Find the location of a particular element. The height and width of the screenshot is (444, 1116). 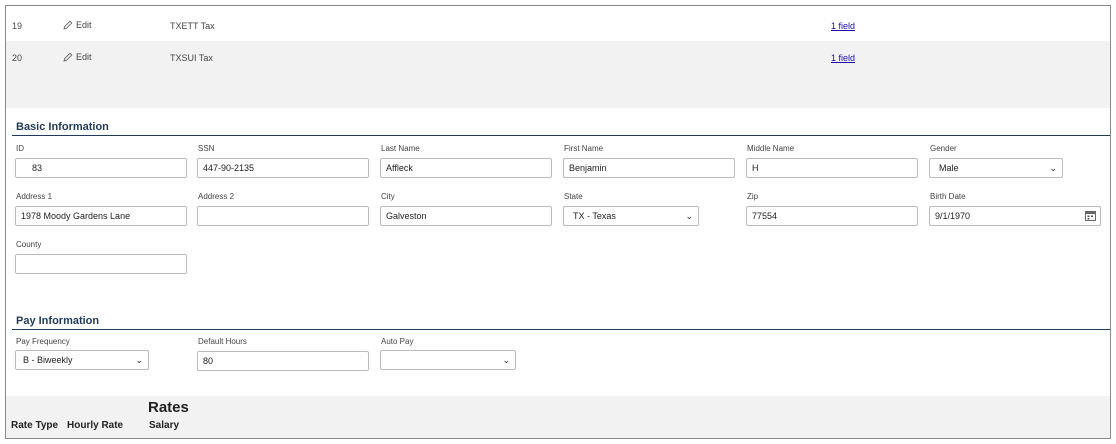

pay-frequency-select: B - Biweekly ⌄ is located at coordinates (82, 360).